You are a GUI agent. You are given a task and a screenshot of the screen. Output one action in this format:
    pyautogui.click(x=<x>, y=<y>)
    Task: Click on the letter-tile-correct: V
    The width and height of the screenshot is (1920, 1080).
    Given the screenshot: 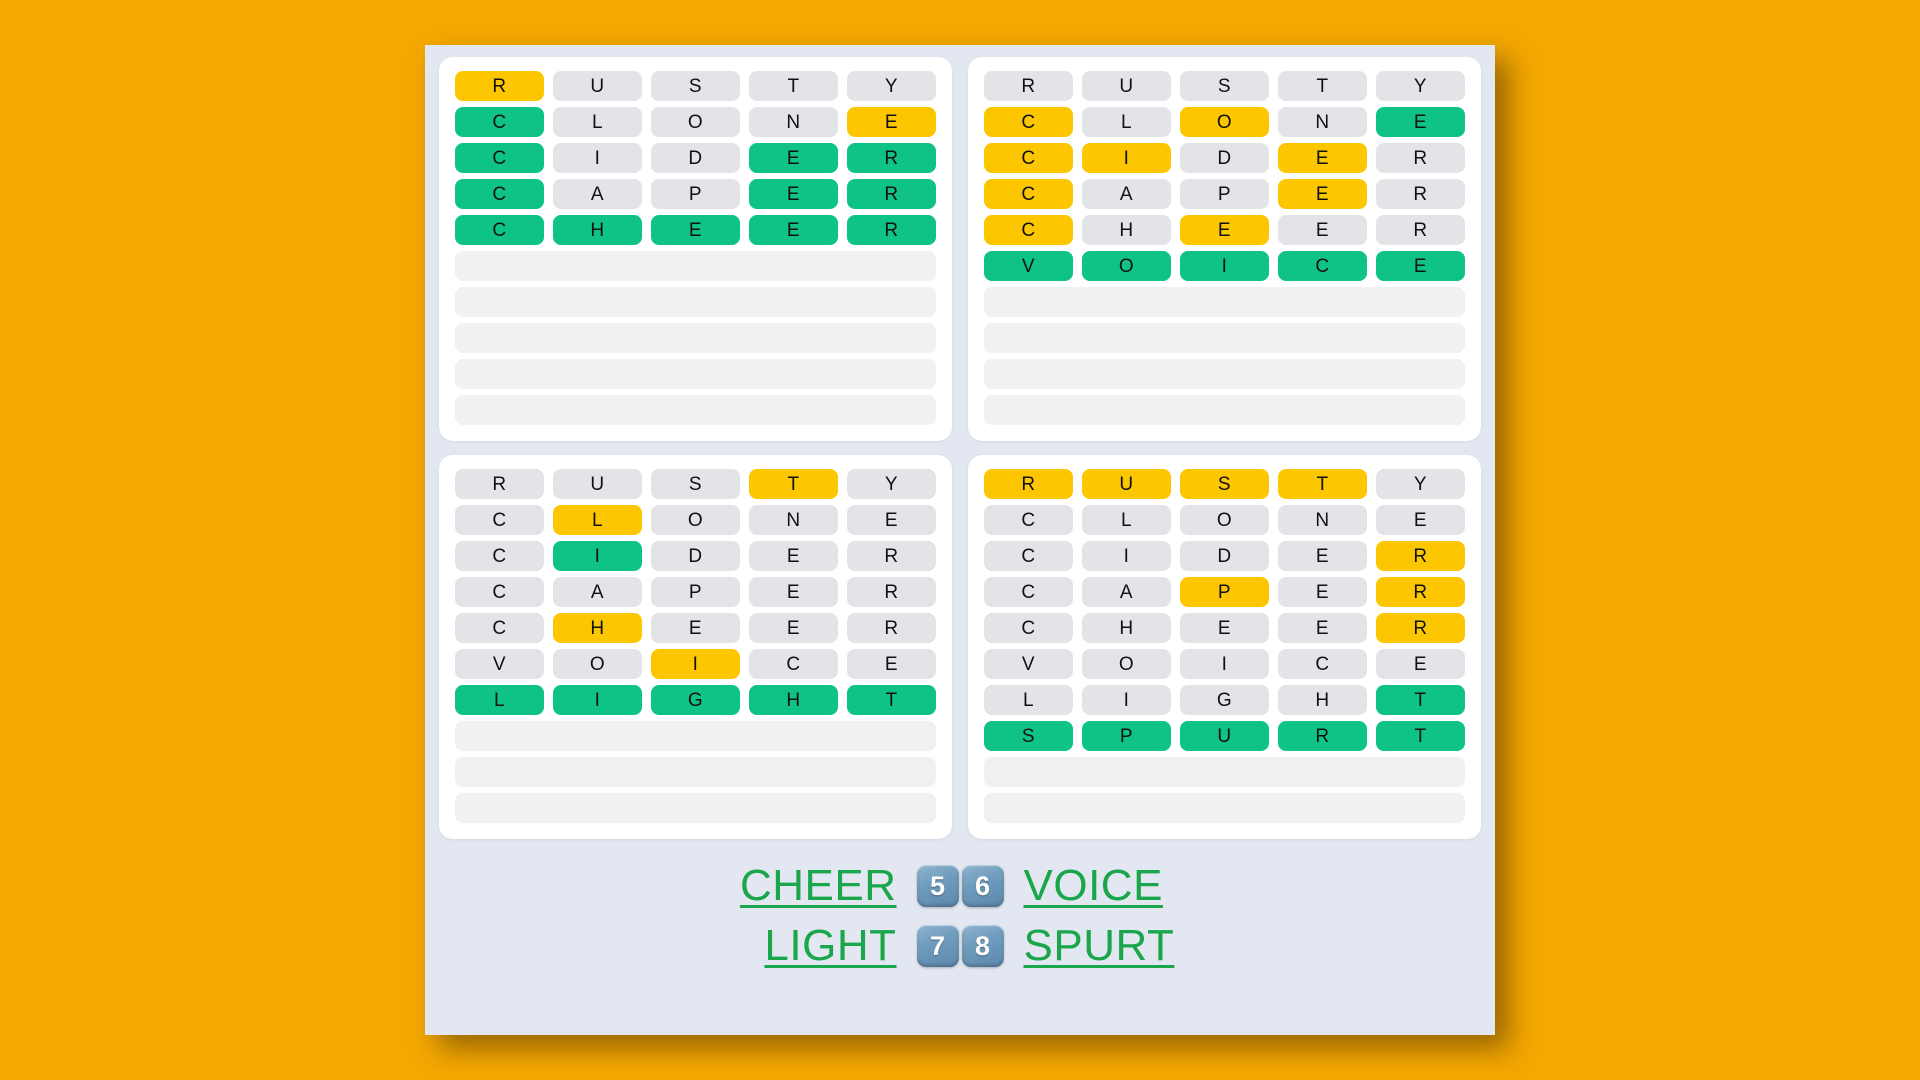 What is the action you would take?
    pyautogui.click(x=1028, y=266)
    